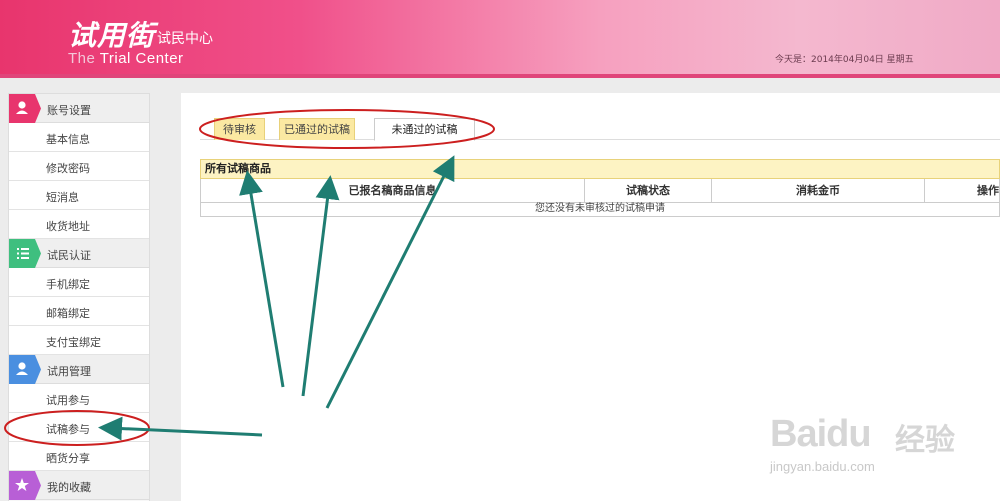 The image size is (1000, 501). I want to click on table-header-row: 已报名稿商品信息 试稿状态 消耗金币 操作, so click(600, 191).